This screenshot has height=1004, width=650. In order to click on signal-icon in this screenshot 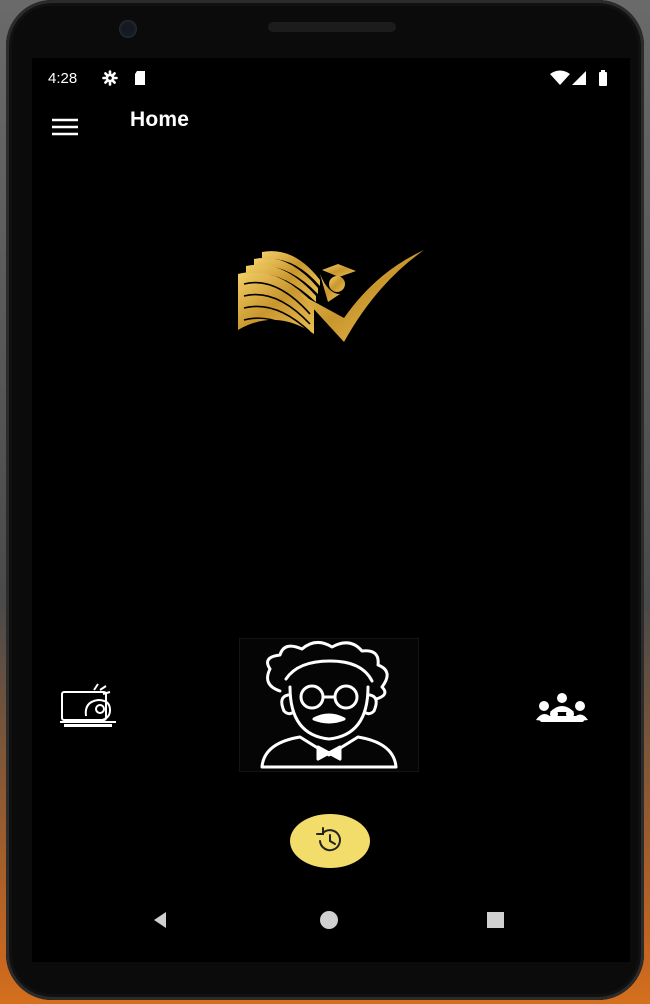, I will do `click(579, 78)`.